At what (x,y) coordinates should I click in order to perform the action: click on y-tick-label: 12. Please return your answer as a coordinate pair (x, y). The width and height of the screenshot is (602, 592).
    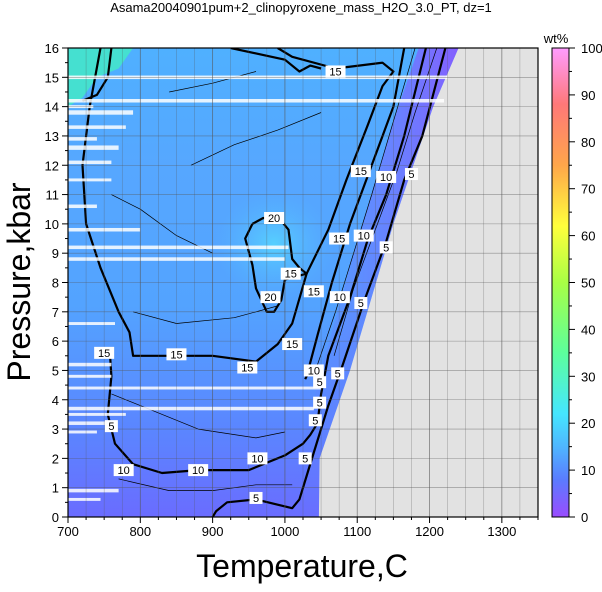
    Looking at the image, I should click on (52, 165).